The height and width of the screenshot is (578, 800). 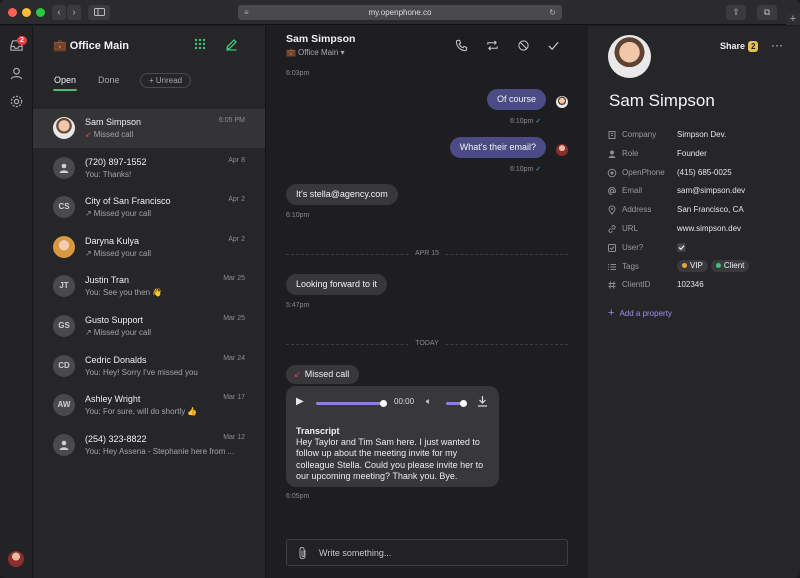 I want to click on mark-done-button, so click(x=553, y=45).